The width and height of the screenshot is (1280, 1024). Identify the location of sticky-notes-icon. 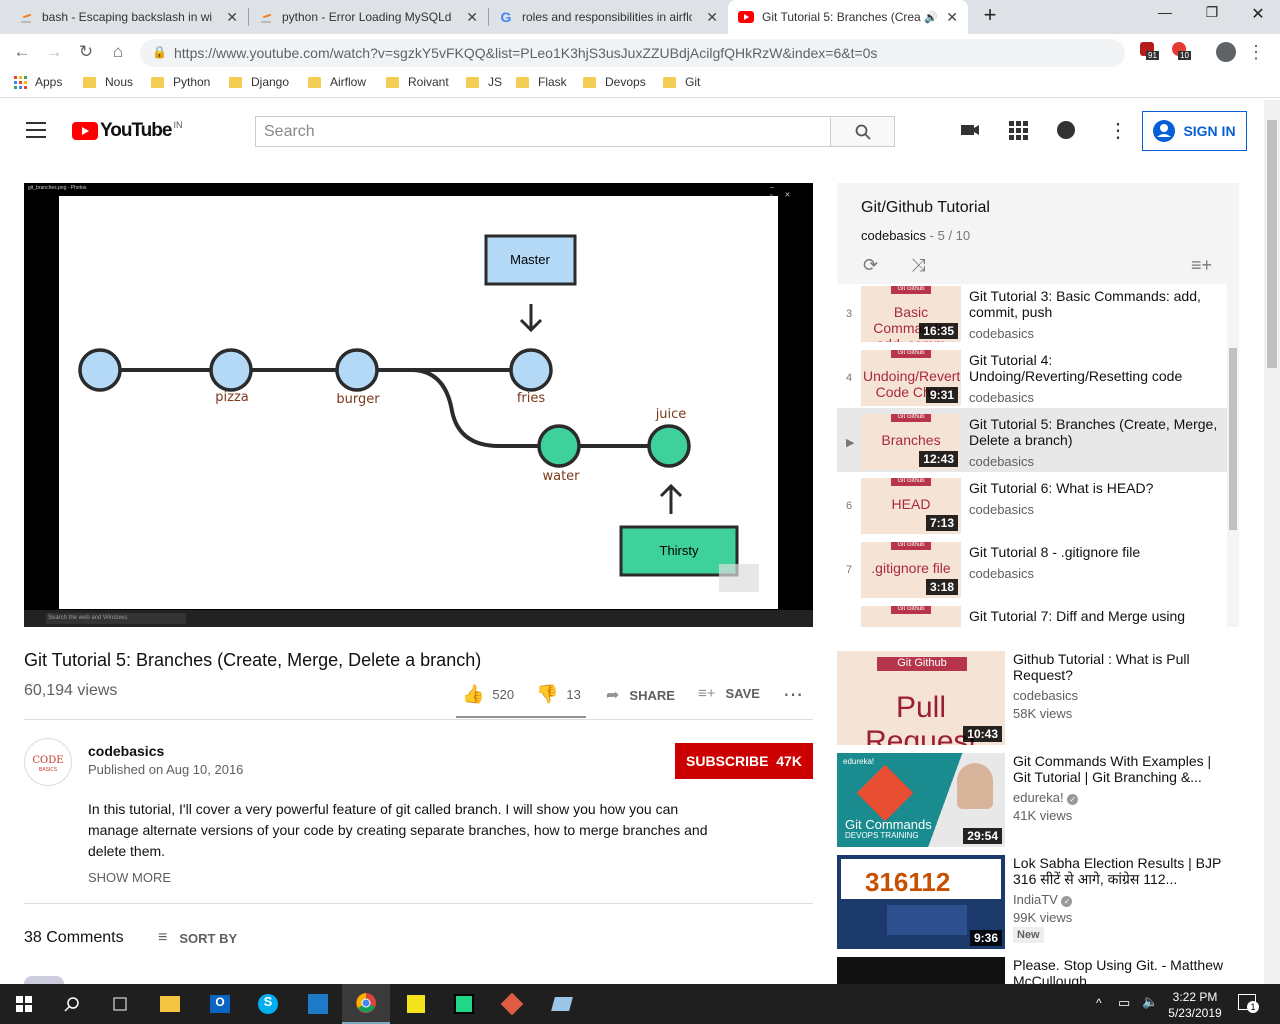
(416, 1004).